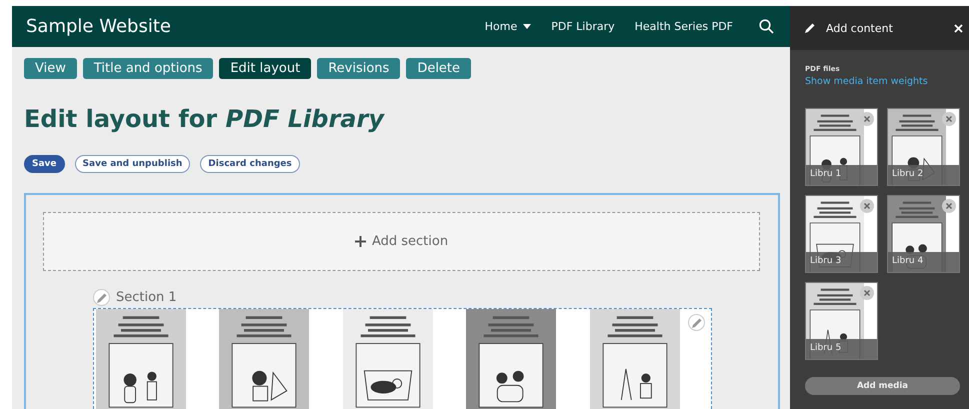 This screenshot has width=969, height=409. I want to click on edit-block-button, so click(696, 322).